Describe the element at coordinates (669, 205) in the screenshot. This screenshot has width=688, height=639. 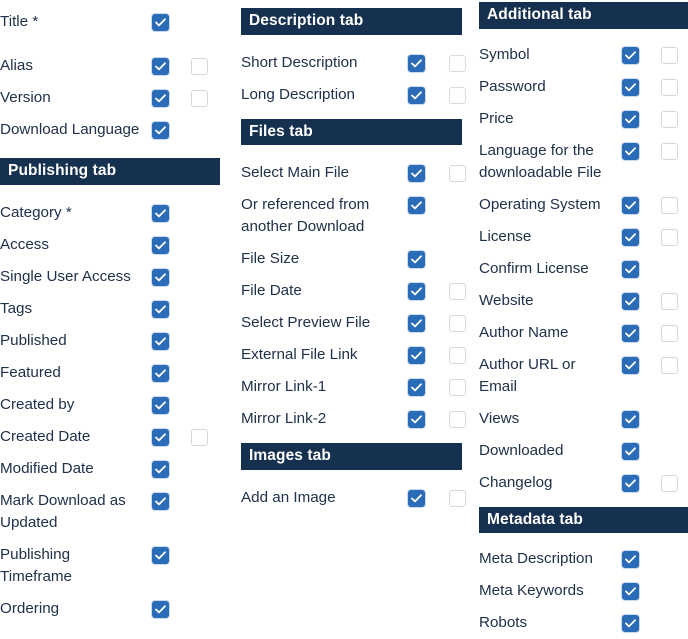
I see `unchecked-checkbox-required-operating-system` at that location.